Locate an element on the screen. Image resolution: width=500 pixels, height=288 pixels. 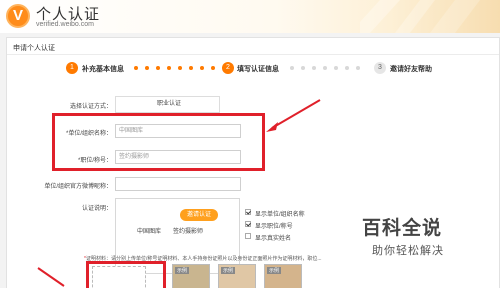
step-3-number: 3 is located at coordinates (380, 68).